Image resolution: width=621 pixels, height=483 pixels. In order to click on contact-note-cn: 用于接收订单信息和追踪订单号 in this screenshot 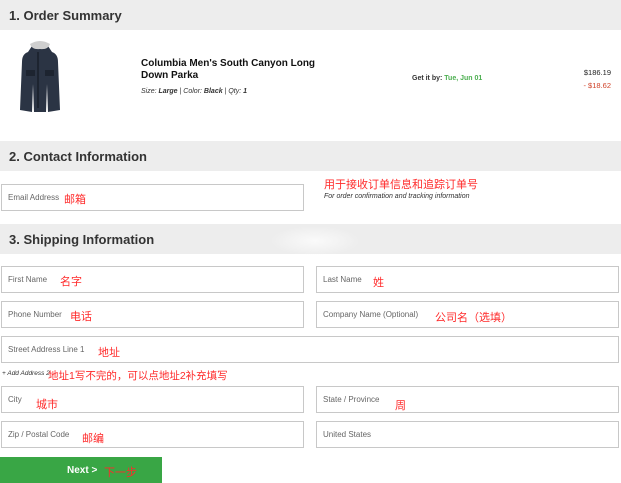, I will do `click(401, 185)`.